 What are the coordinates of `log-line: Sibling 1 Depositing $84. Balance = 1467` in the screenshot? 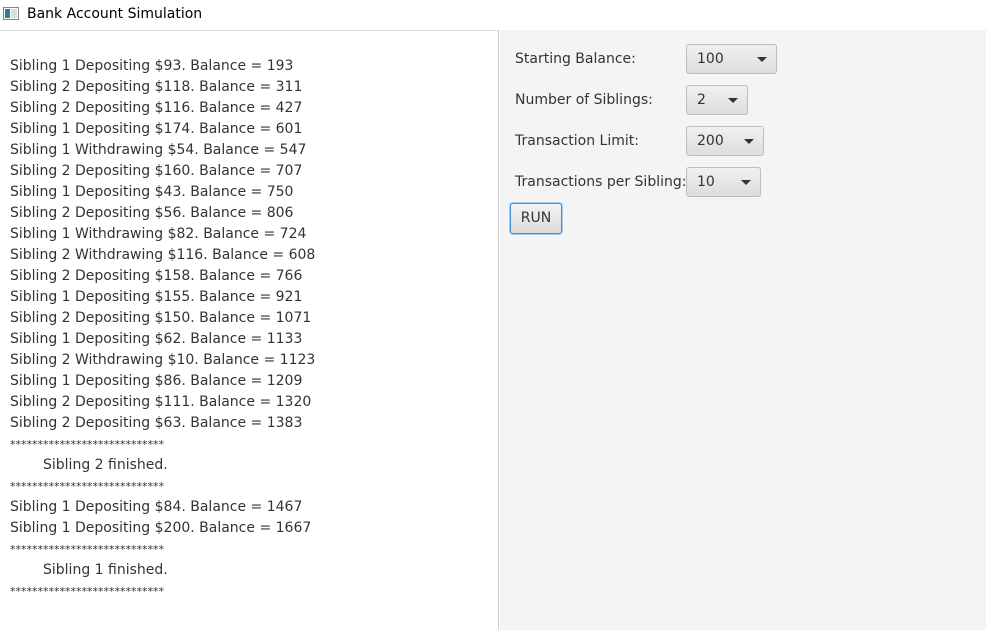 It's located at (156, 507).